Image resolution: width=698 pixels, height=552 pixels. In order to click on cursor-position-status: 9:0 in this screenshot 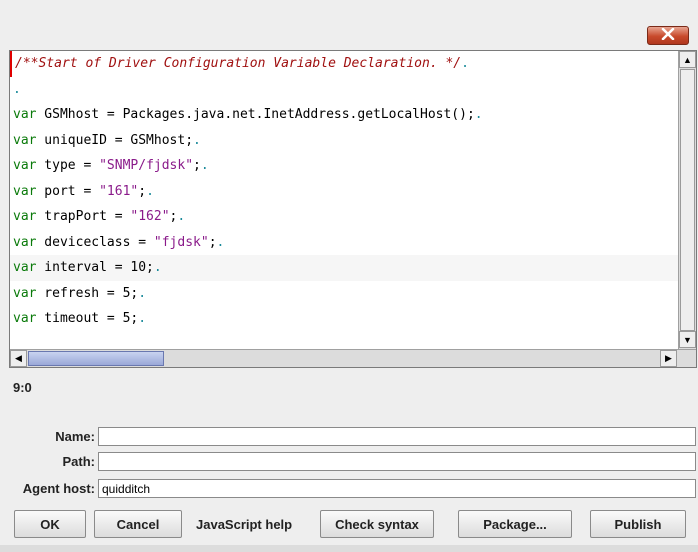, I will do `click(22, 387)`.